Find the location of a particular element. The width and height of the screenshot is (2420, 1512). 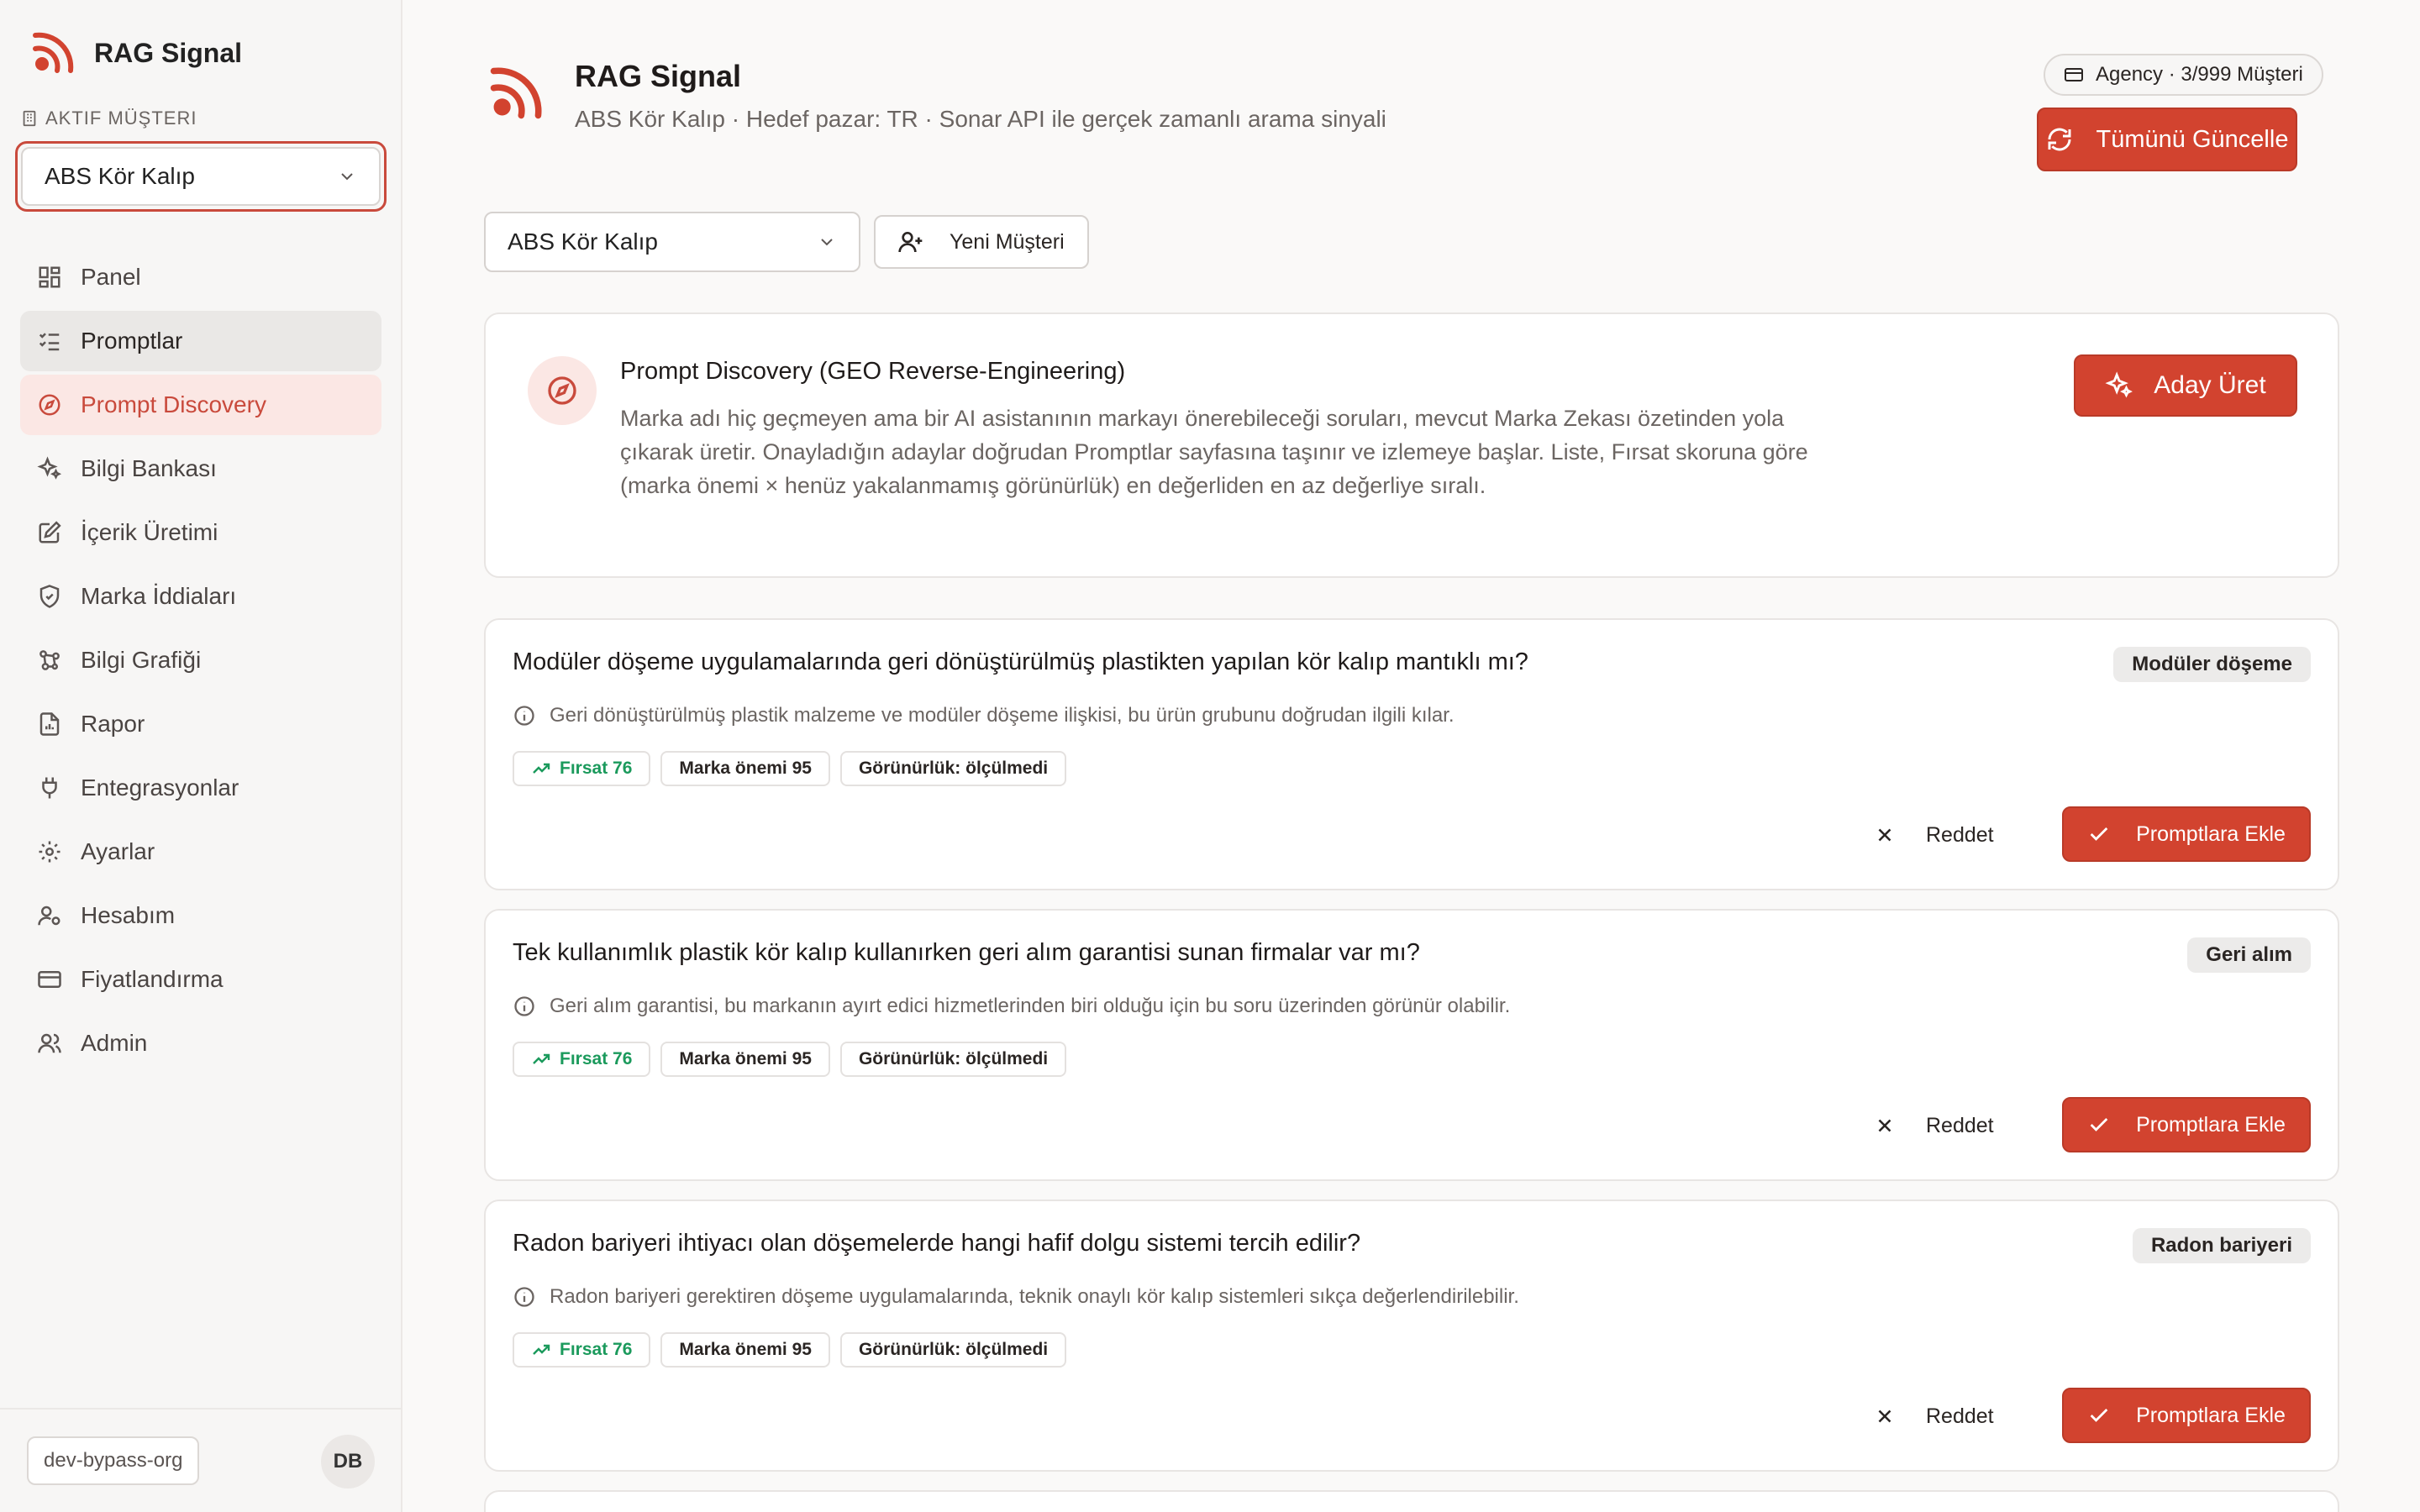

org-badge: dev-bypass-org is located at coordinates (113, 1460).